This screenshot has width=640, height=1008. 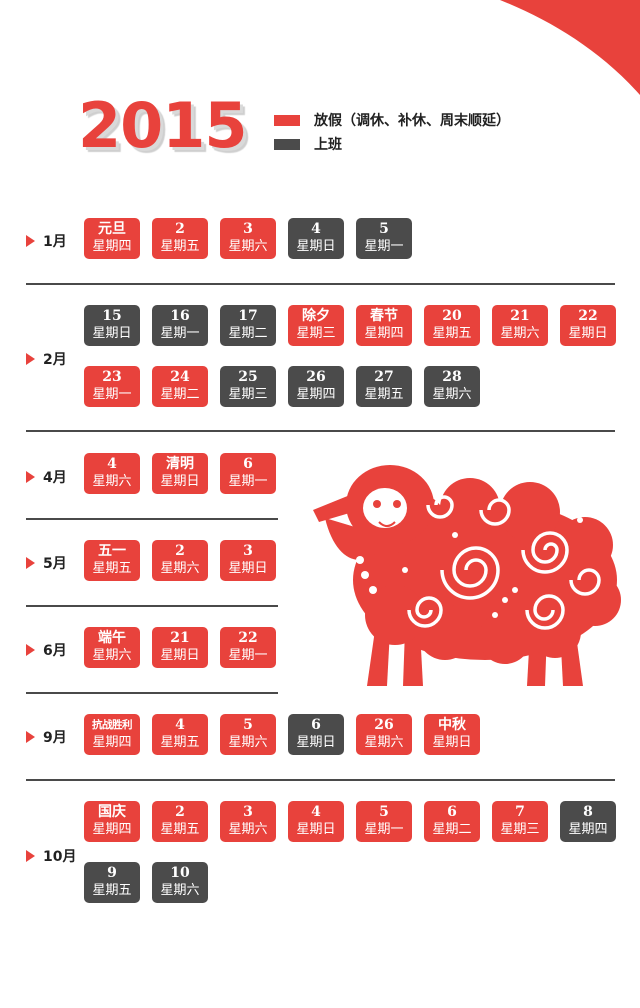 I want to click on day-label: 除夕, so click(x=316, y=316).